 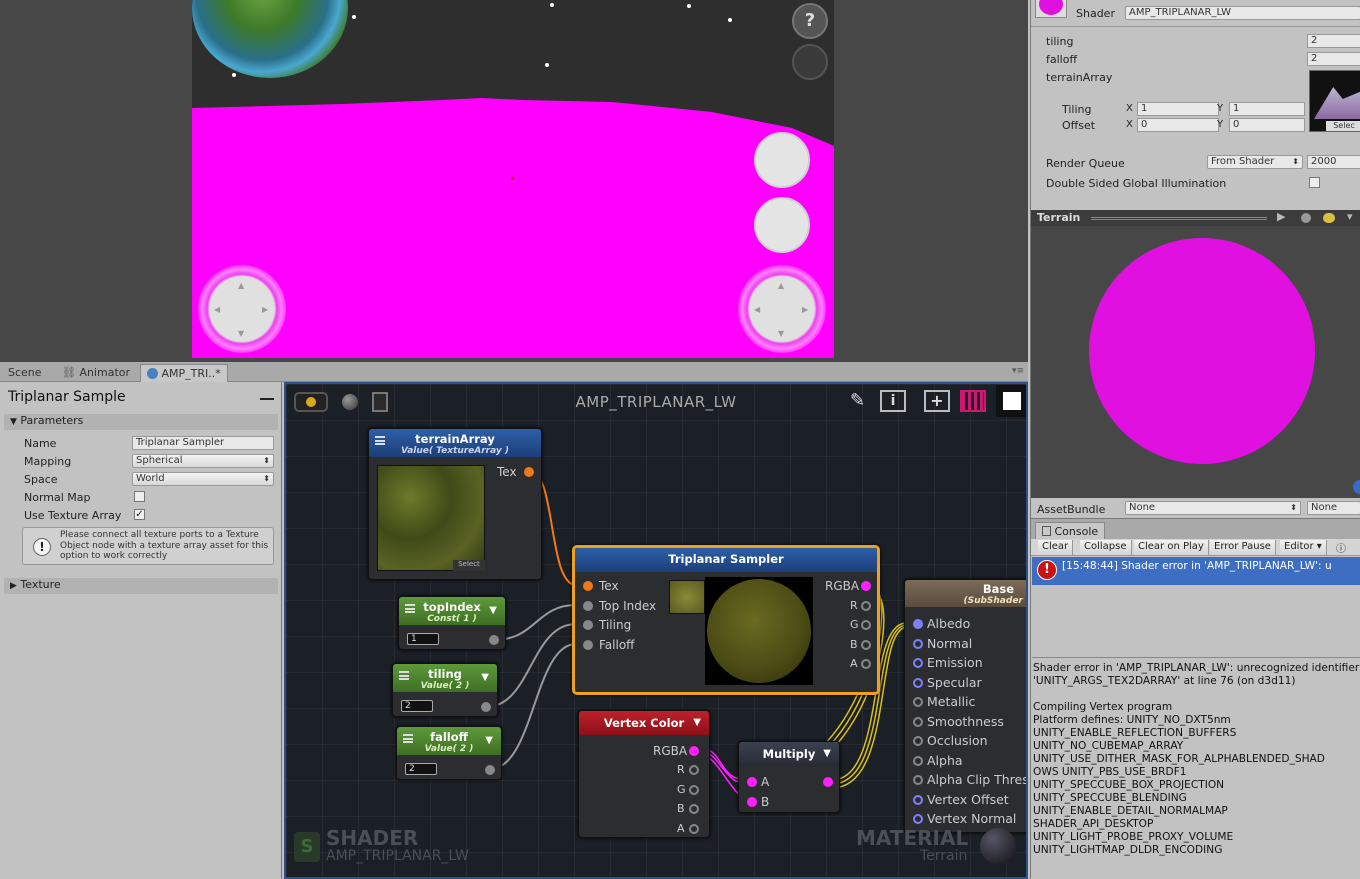 What do you see at coordinates (752, 782) in the screenshot?
I see `multiply-a-input-port` at bounding box center [752, 782].